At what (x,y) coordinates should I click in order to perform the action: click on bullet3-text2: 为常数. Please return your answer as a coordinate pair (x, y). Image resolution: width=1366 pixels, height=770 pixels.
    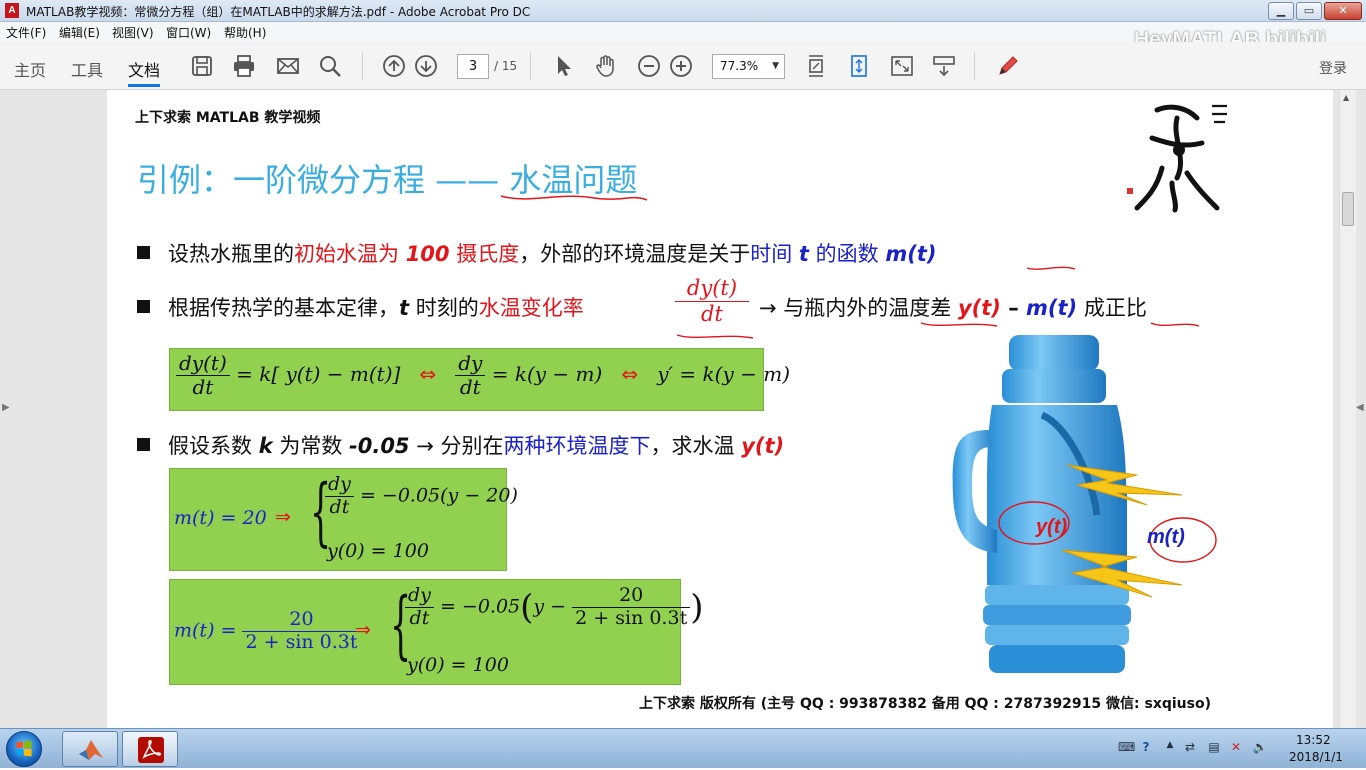
    Looking at the image, I should click on (311, 446).